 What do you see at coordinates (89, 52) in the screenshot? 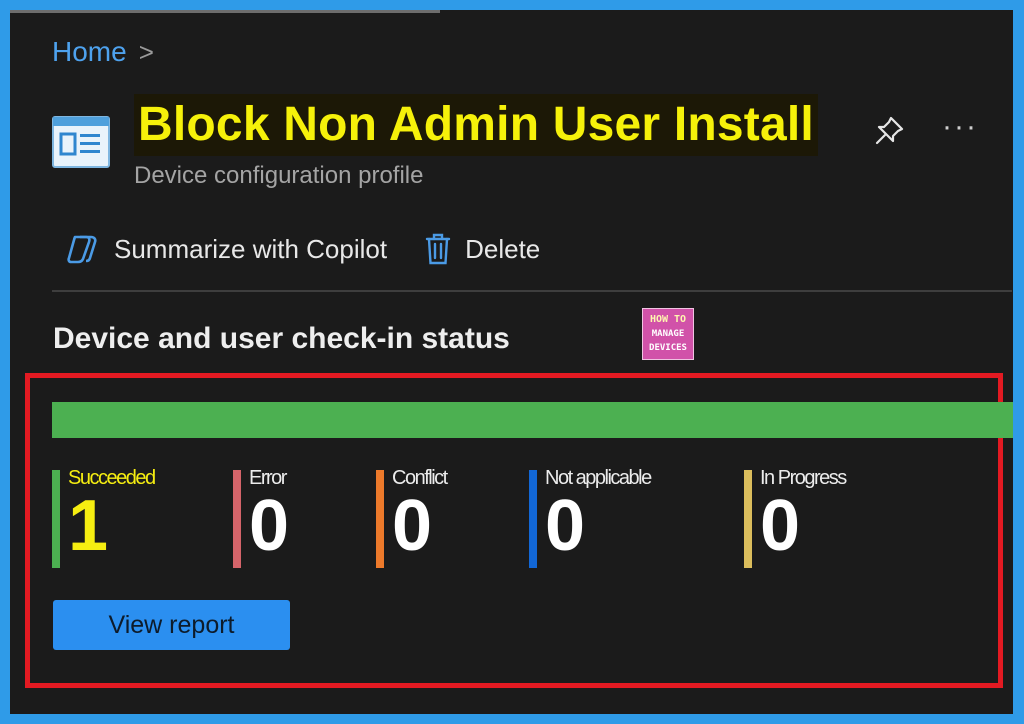
I see `breadcrumb-home-link: Home` at bounding box center [89, 52].